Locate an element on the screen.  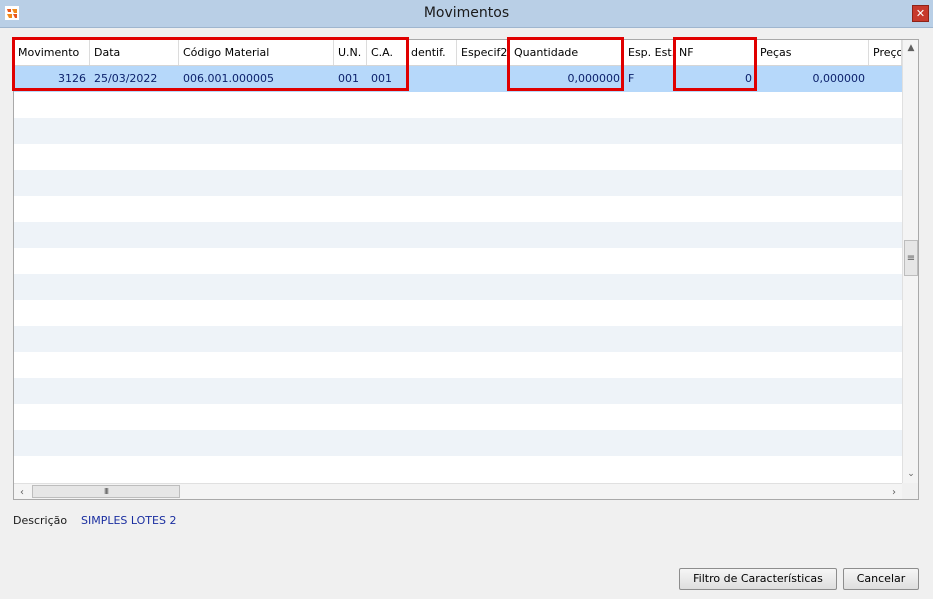
grip-icon: ≡ is located at coordinates (911, 258).